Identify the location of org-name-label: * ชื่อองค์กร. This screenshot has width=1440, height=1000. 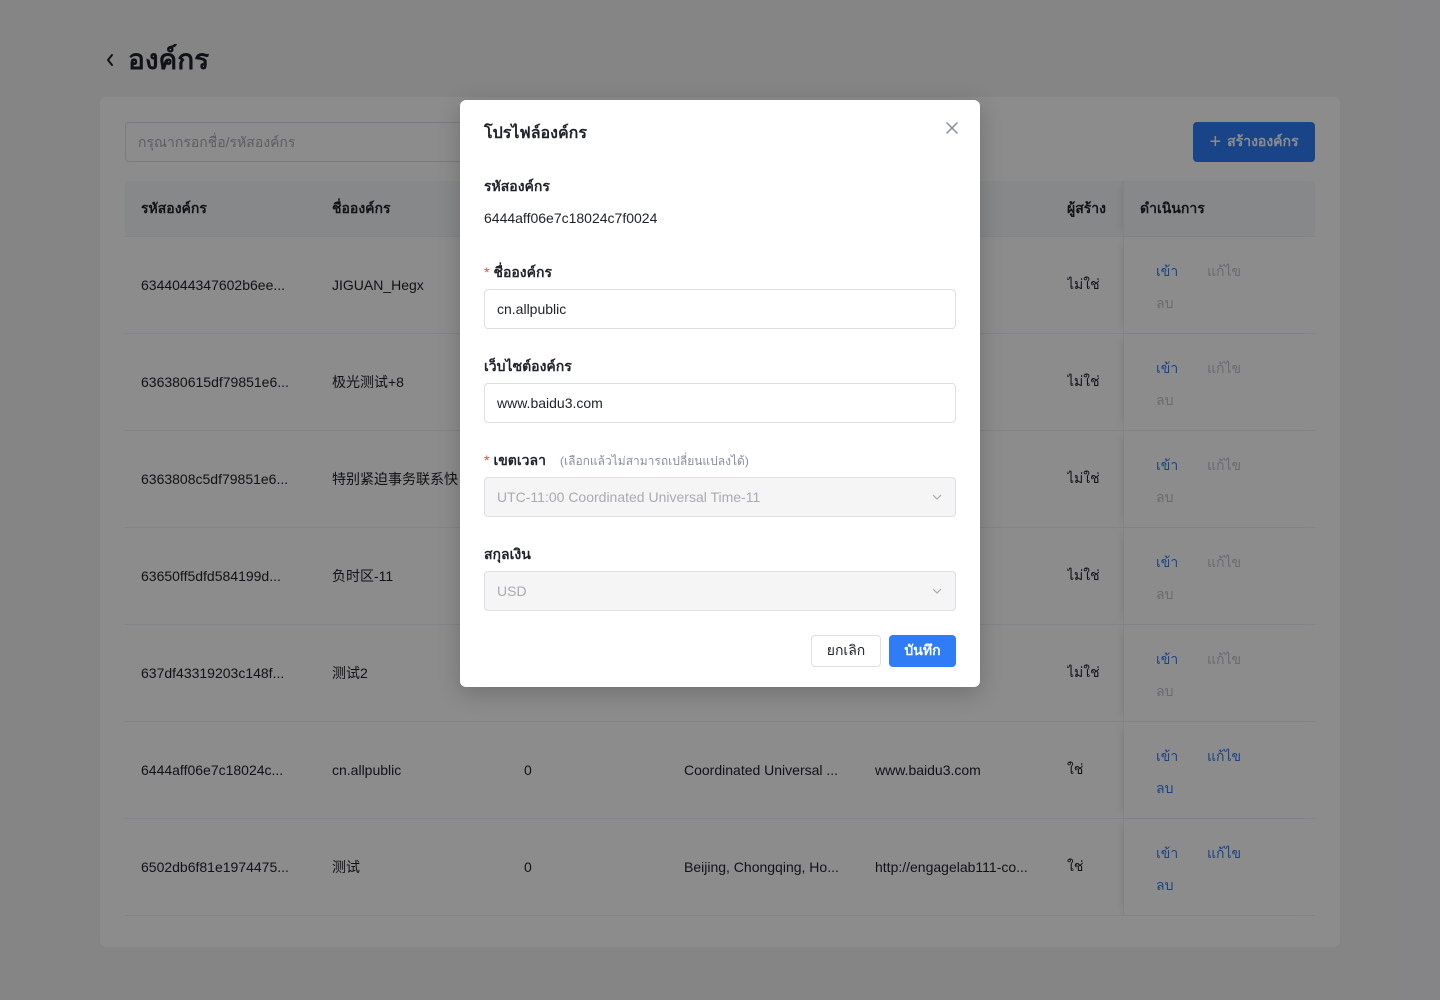
(518, 273).